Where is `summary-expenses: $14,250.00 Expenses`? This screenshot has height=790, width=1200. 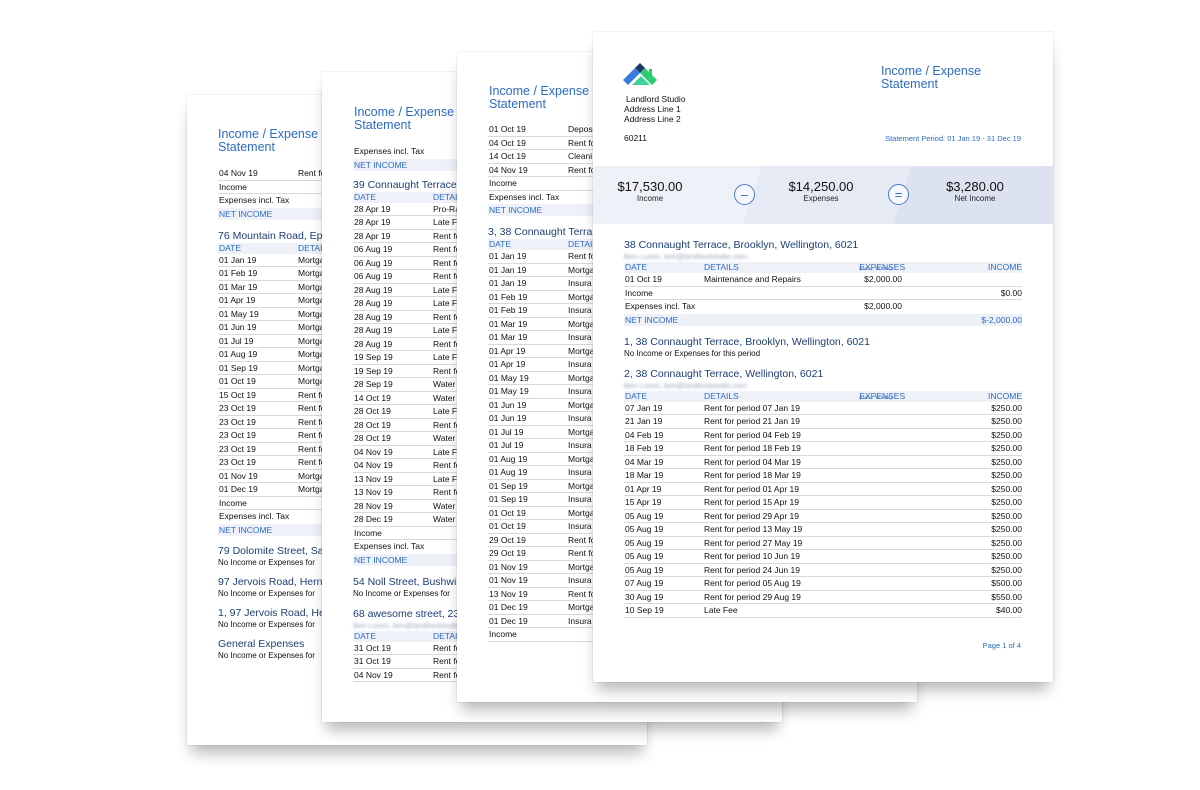 summary-expenses: $14,250.00 Expenses is located at coordinates (821, 191).